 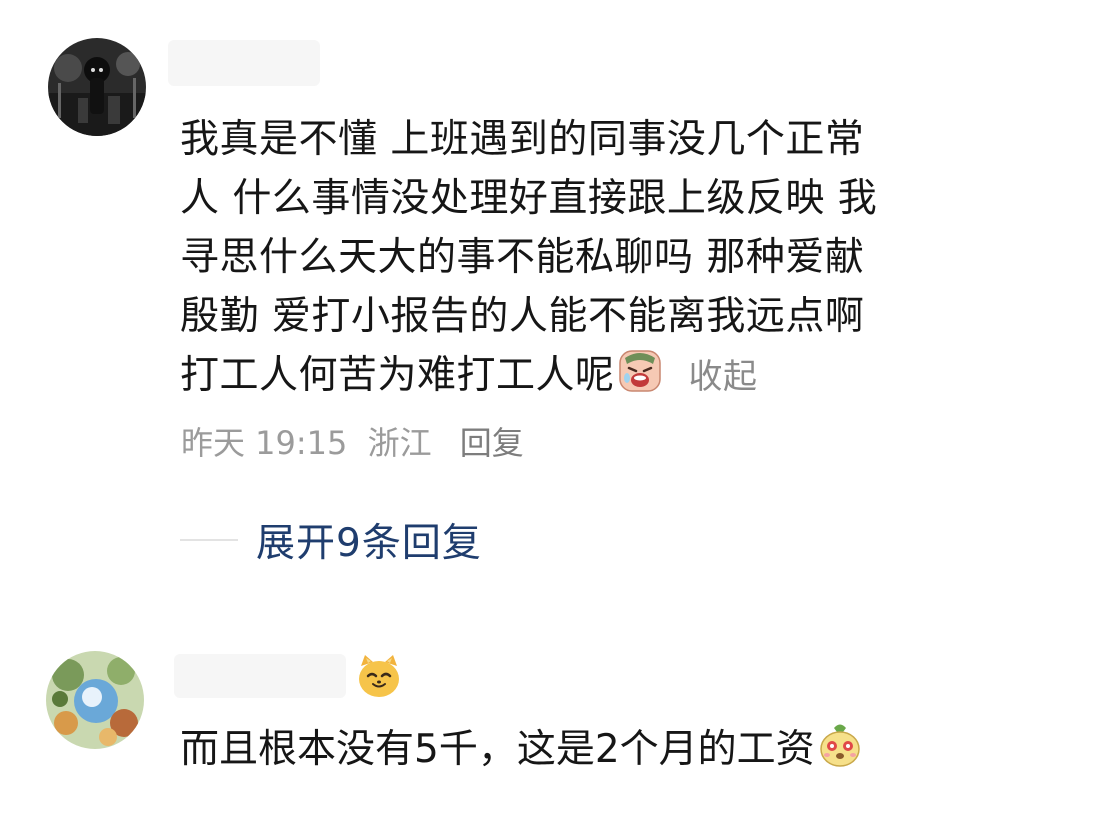 What do you see at coordinates (492, 443) in the screenshot?
I see `reply-button: 回复` at bounding box center [492, 443].